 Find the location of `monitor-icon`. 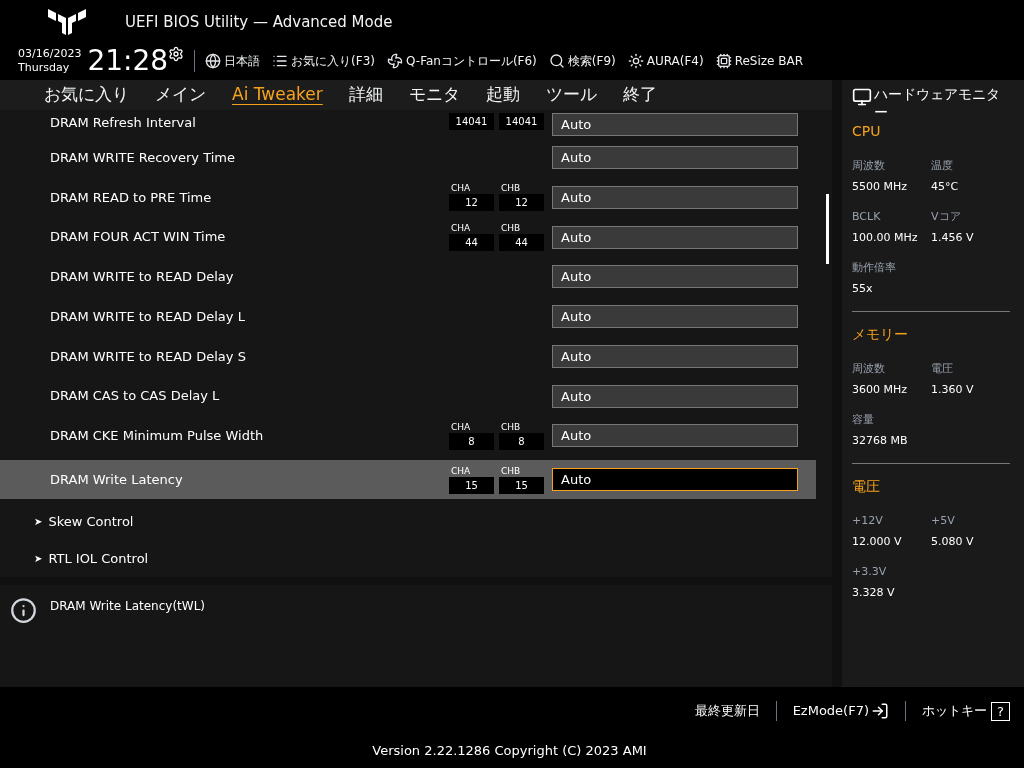

monitor-icon is located at coordinates (862, 97).